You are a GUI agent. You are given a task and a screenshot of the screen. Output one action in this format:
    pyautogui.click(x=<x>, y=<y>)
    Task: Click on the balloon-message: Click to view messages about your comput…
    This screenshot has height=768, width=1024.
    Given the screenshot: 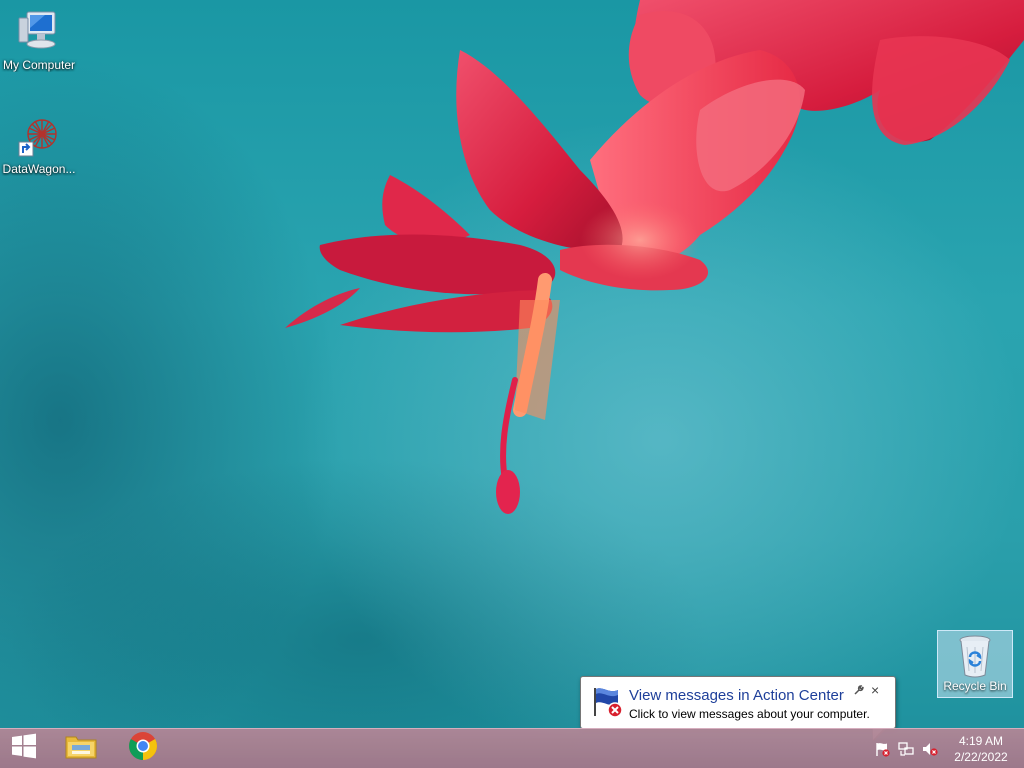 What is the action you would take?
    pyautogui.click(x=749, y=714)
    